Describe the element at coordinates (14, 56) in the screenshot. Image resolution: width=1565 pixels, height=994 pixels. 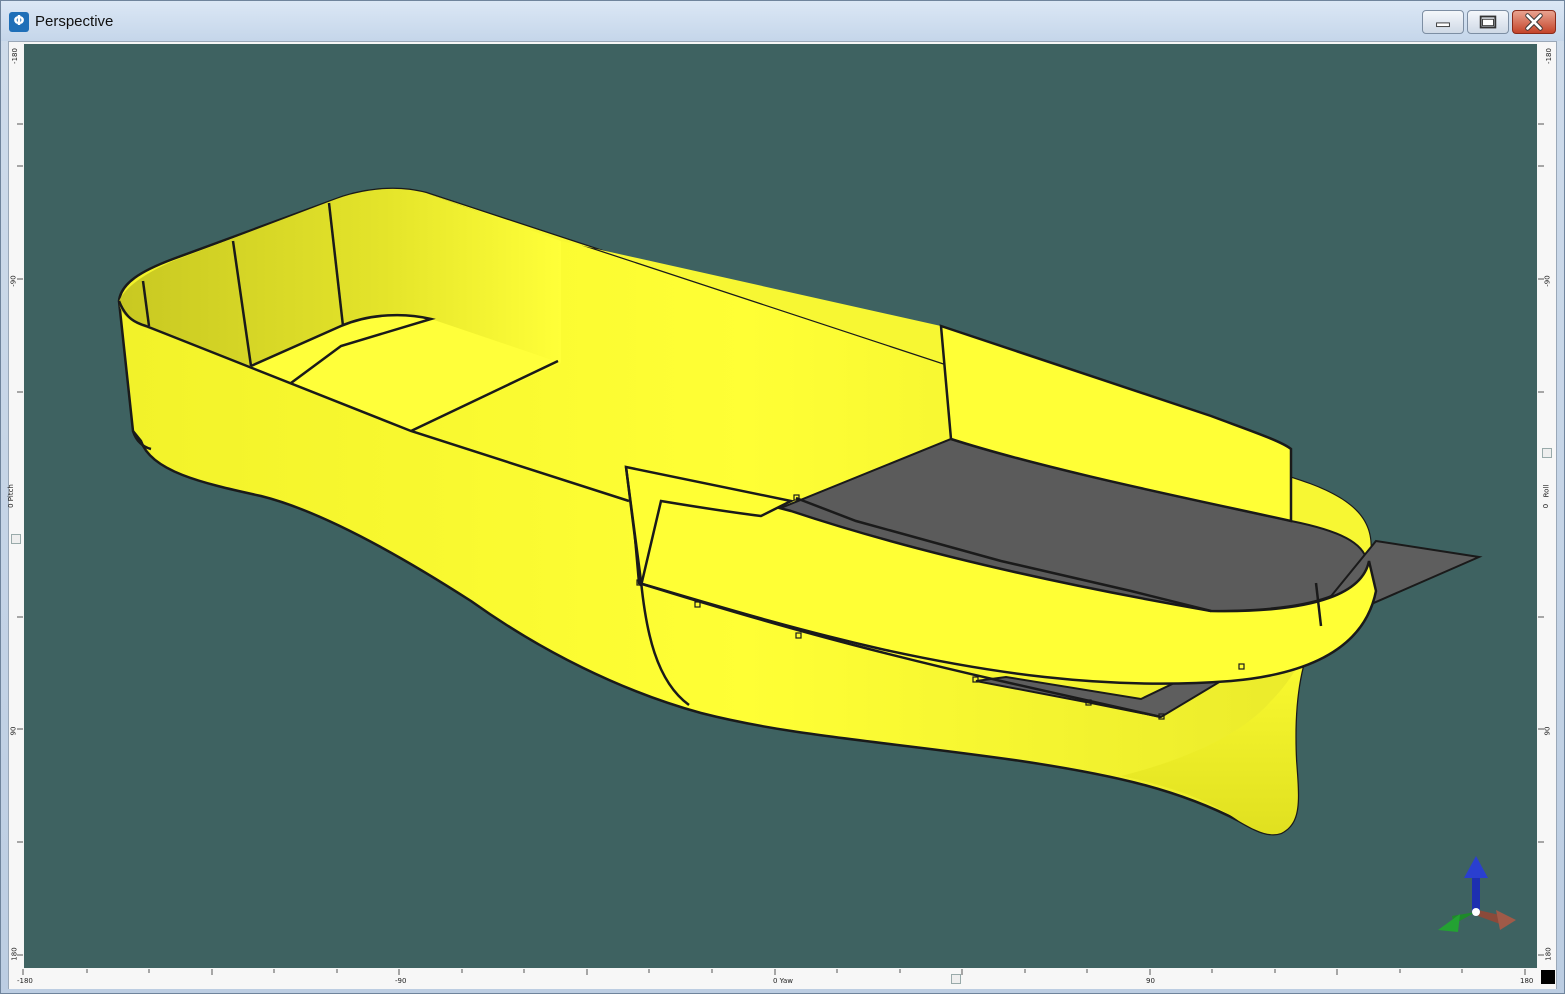
I see `pitch-label-top: -180` at that location.